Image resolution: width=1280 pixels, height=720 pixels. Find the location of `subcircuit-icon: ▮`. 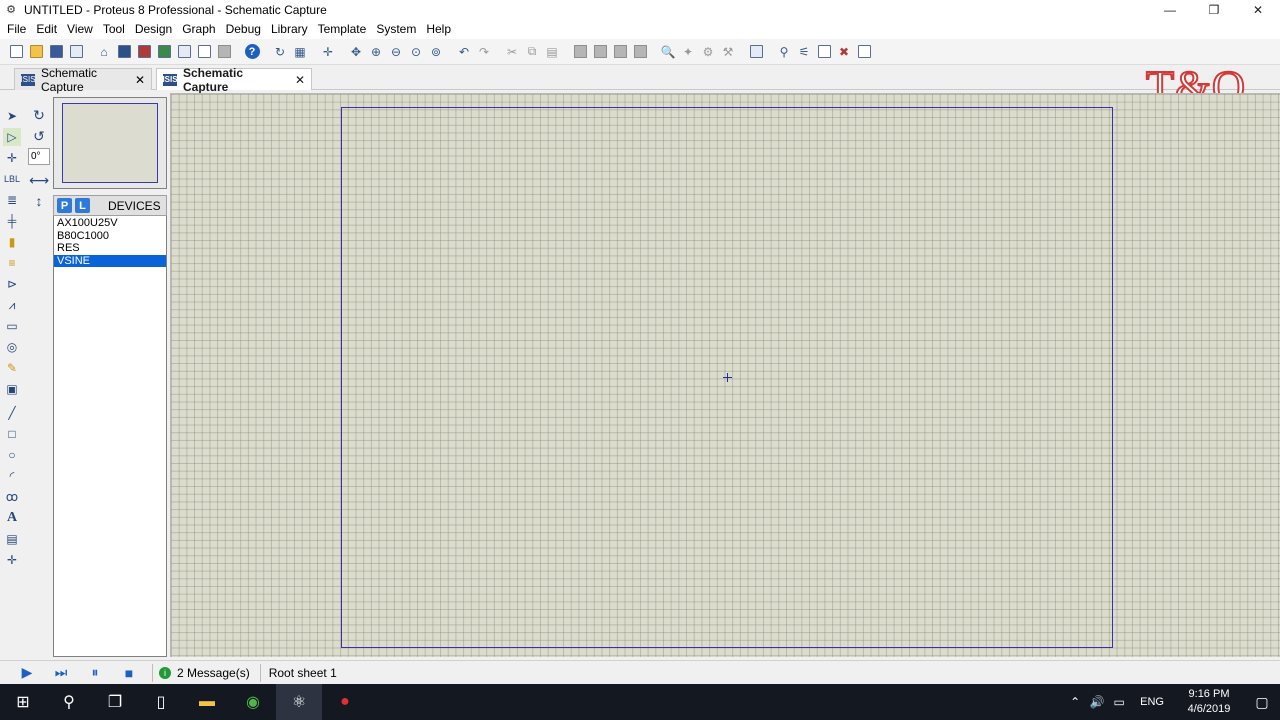

subcircuit-icon: ▮ is located at coordinates (12, 242).